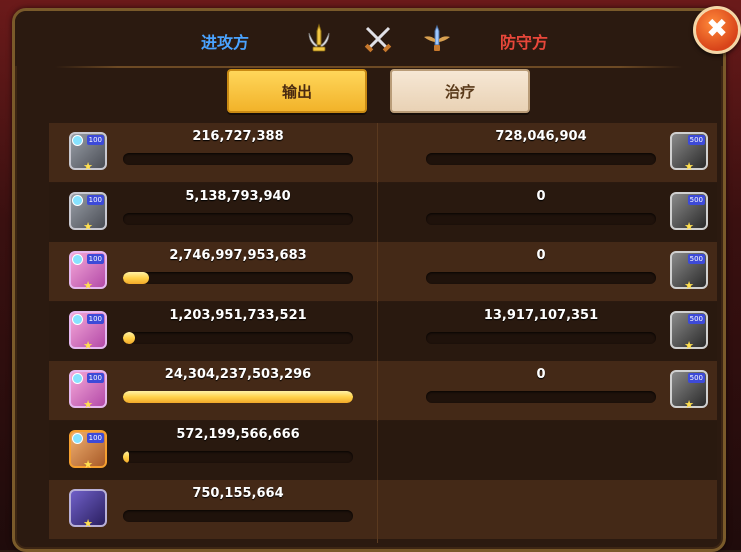  Describe the element at coordinates (541, 136) in the screenshot. I see `defender-value: 728,046,904` at that location.